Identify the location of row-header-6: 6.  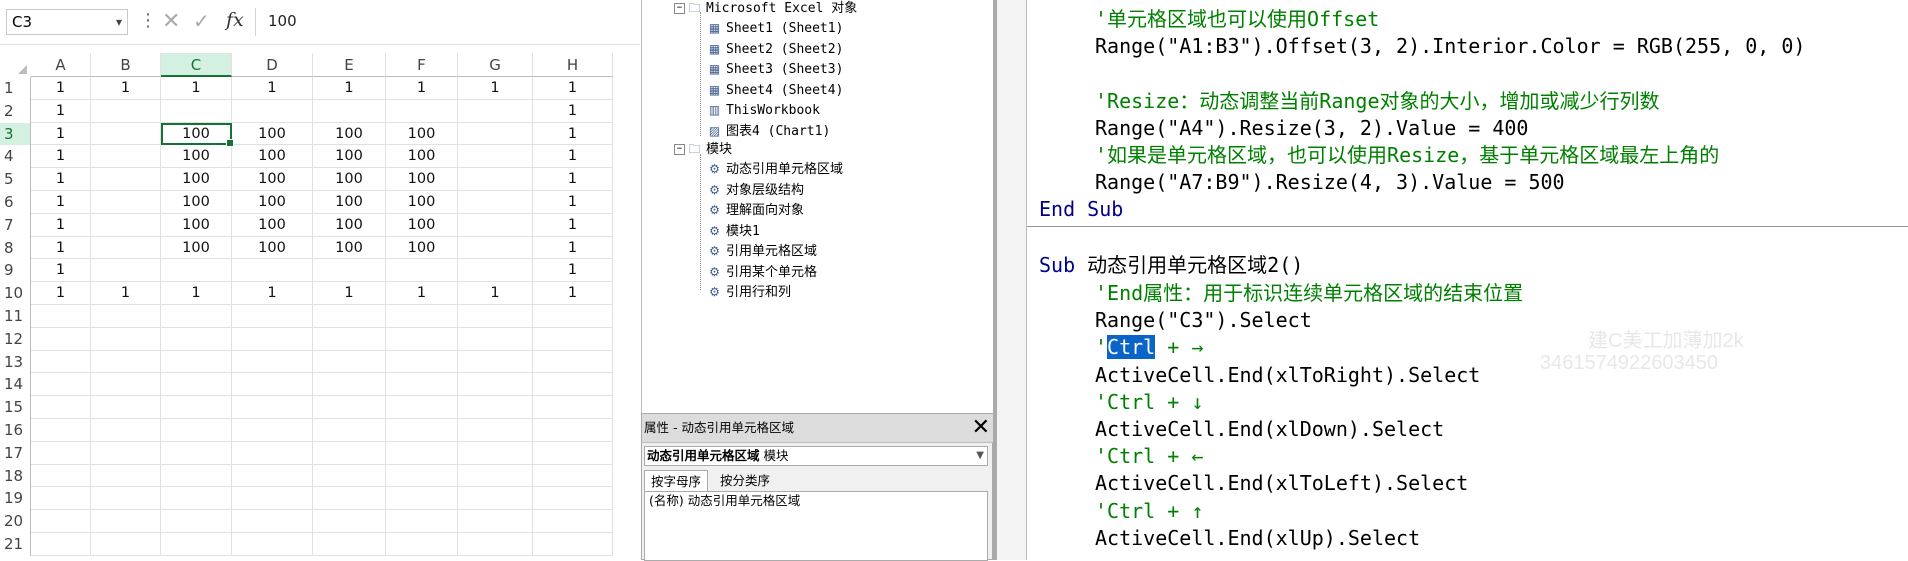
(15, 202).